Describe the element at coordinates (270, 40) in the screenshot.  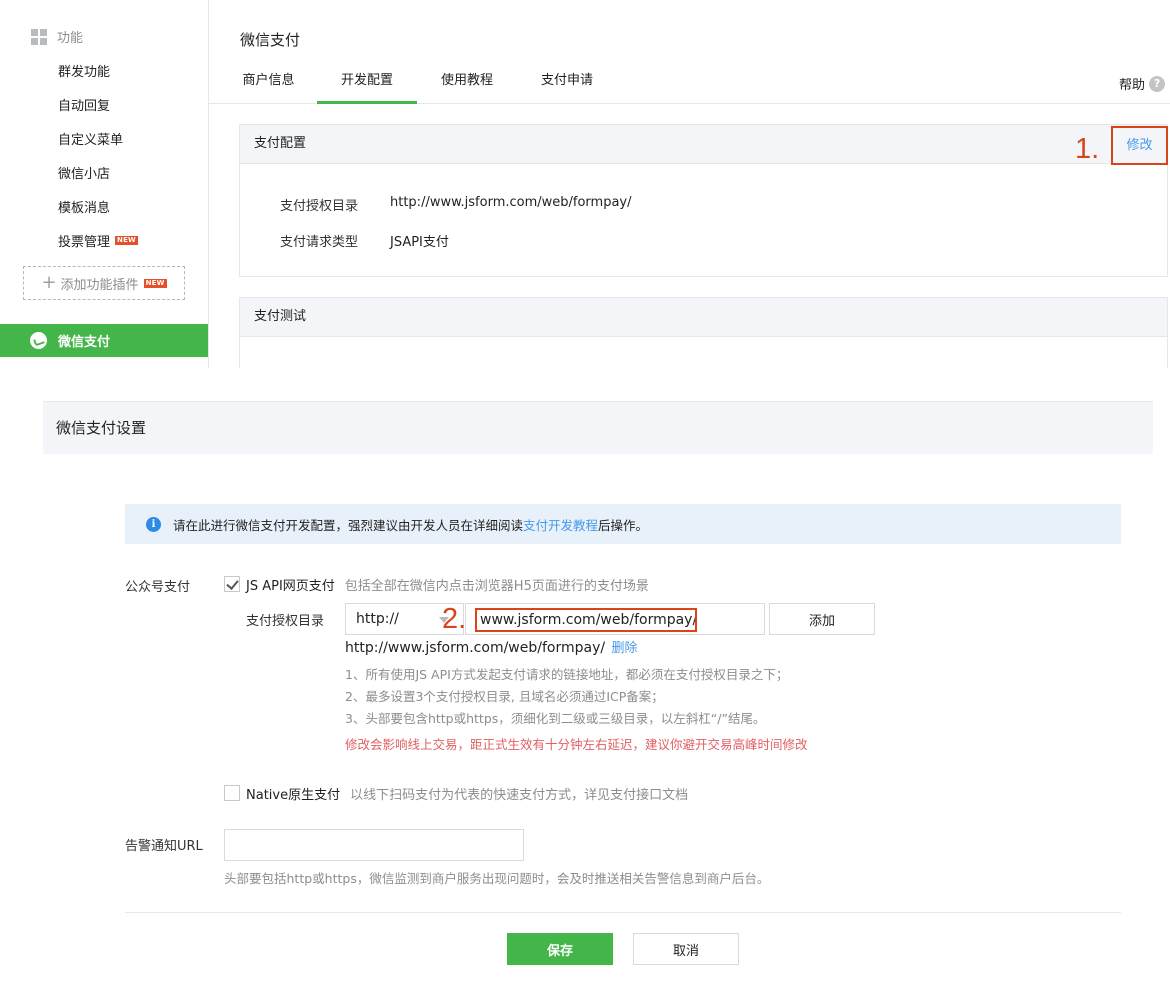
I see `page-title: 微信支付` at that location.